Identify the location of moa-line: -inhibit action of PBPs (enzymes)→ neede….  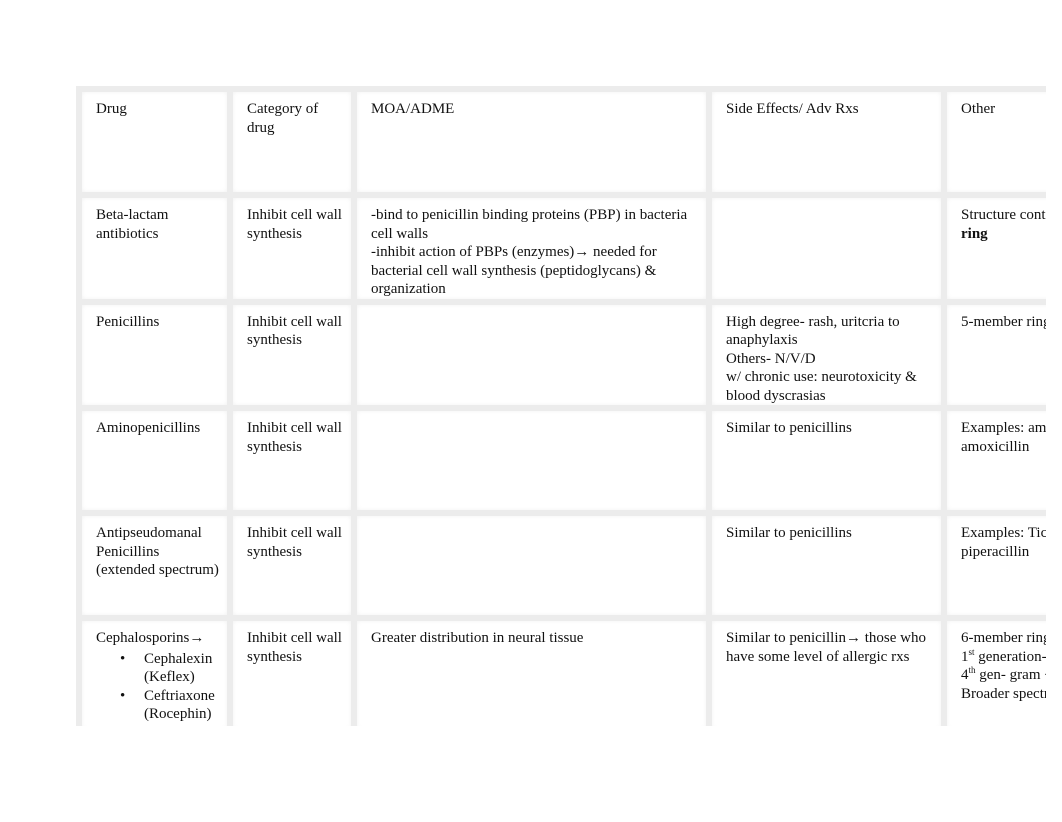
(514, 270).